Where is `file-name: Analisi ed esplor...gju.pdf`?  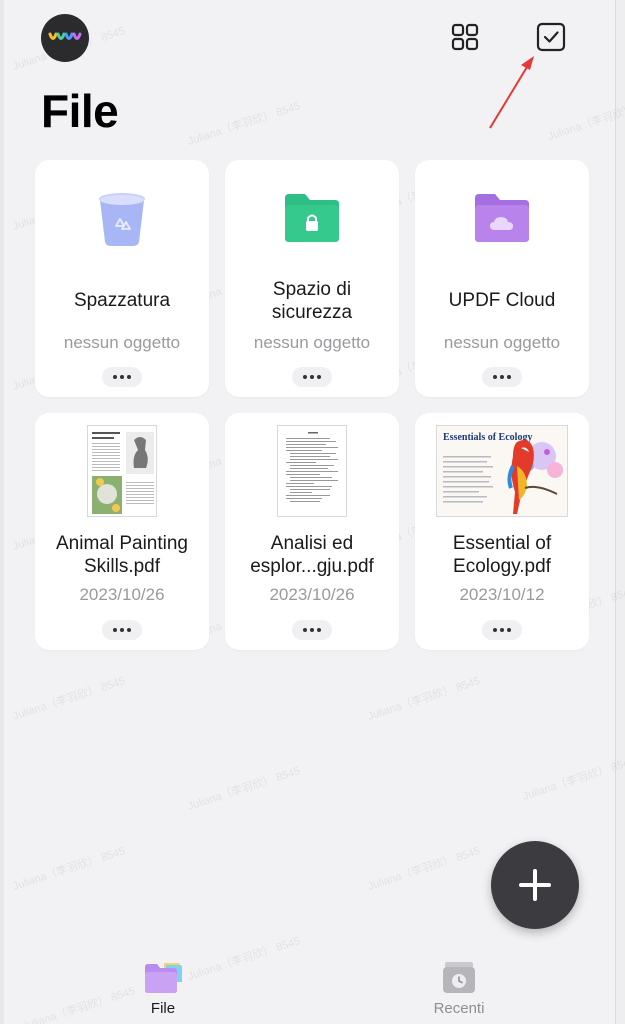 file-name: Analisi ed esplor...gju.pdf is located at coordinates (312, 555).